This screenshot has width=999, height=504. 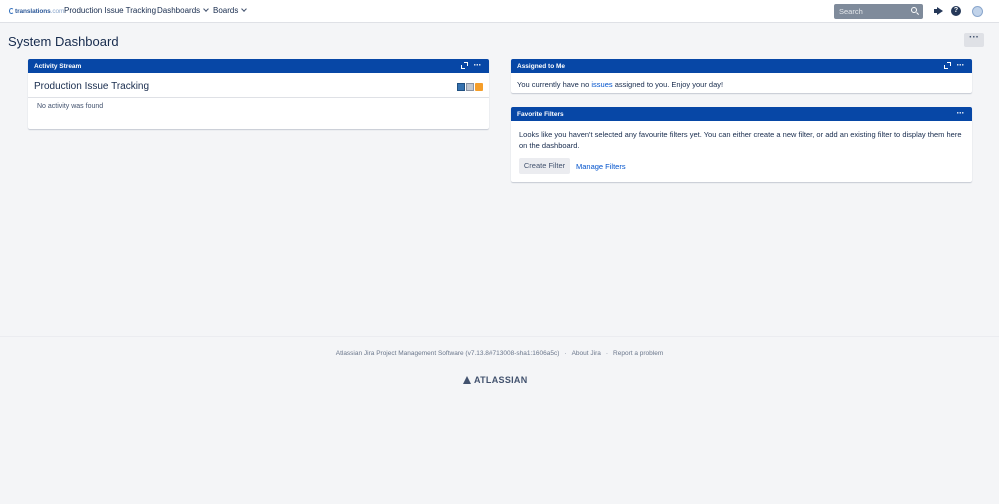 I want to click on page-title: System Dashboard, so click(x=63, y=41).